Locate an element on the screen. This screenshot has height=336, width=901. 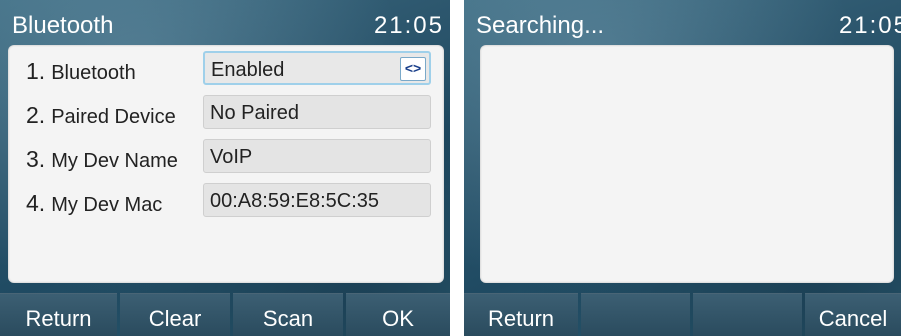
setting-label: 2. Paired Device is located at coordinates (101, 115).